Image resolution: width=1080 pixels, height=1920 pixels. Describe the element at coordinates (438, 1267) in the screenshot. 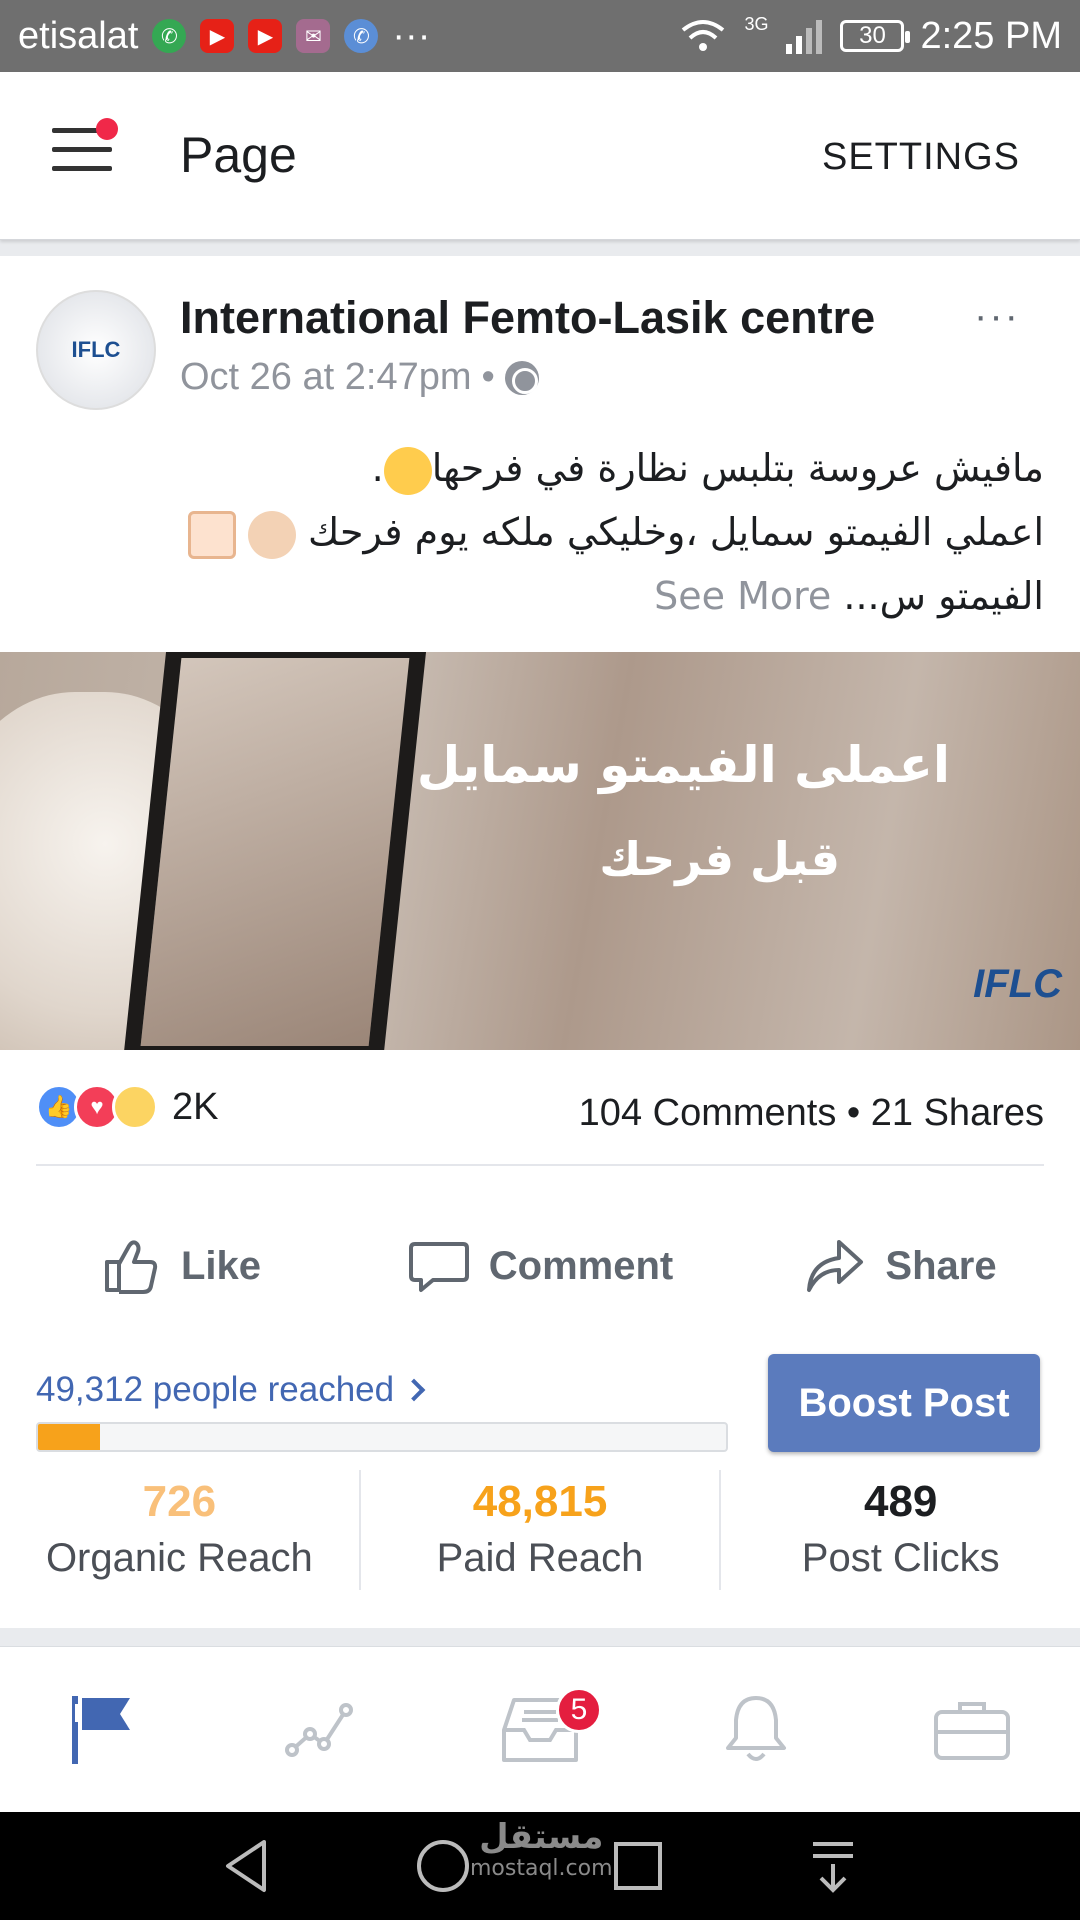

I see `comment-icon` at that location.